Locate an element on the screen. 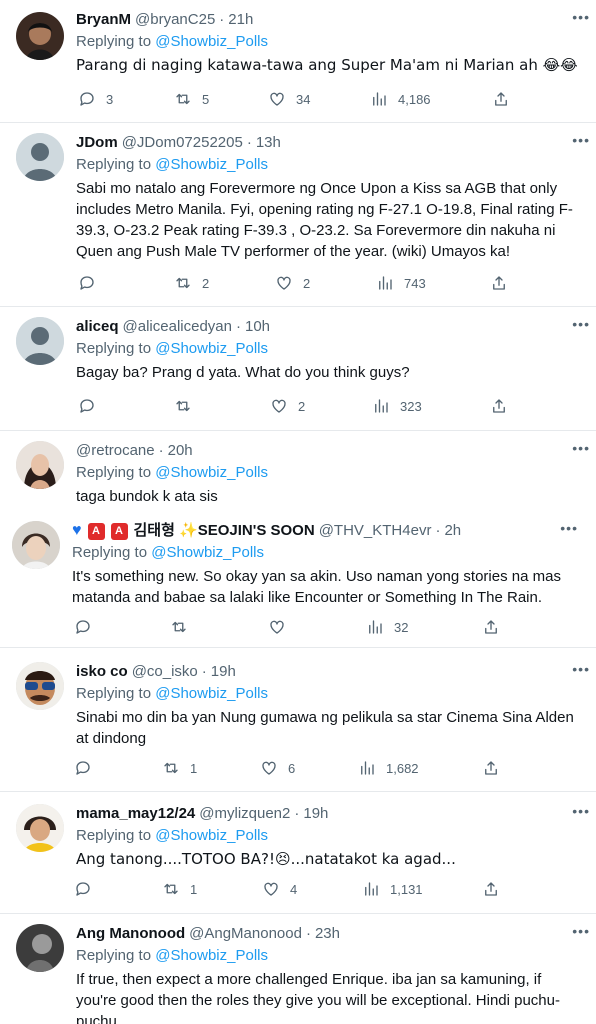 This screenshot has height=1024, width=596. views-button: 743 is located at coordinates (401, 283).